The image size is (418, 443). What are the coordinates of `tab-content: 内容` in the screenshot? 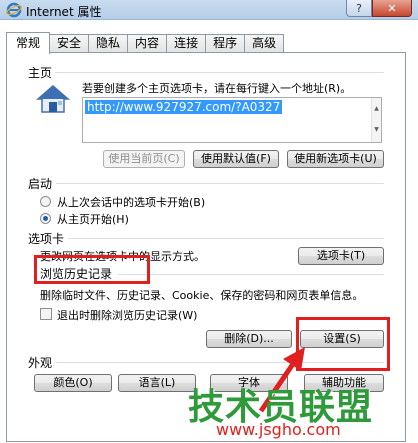 It's located at (147, 43).